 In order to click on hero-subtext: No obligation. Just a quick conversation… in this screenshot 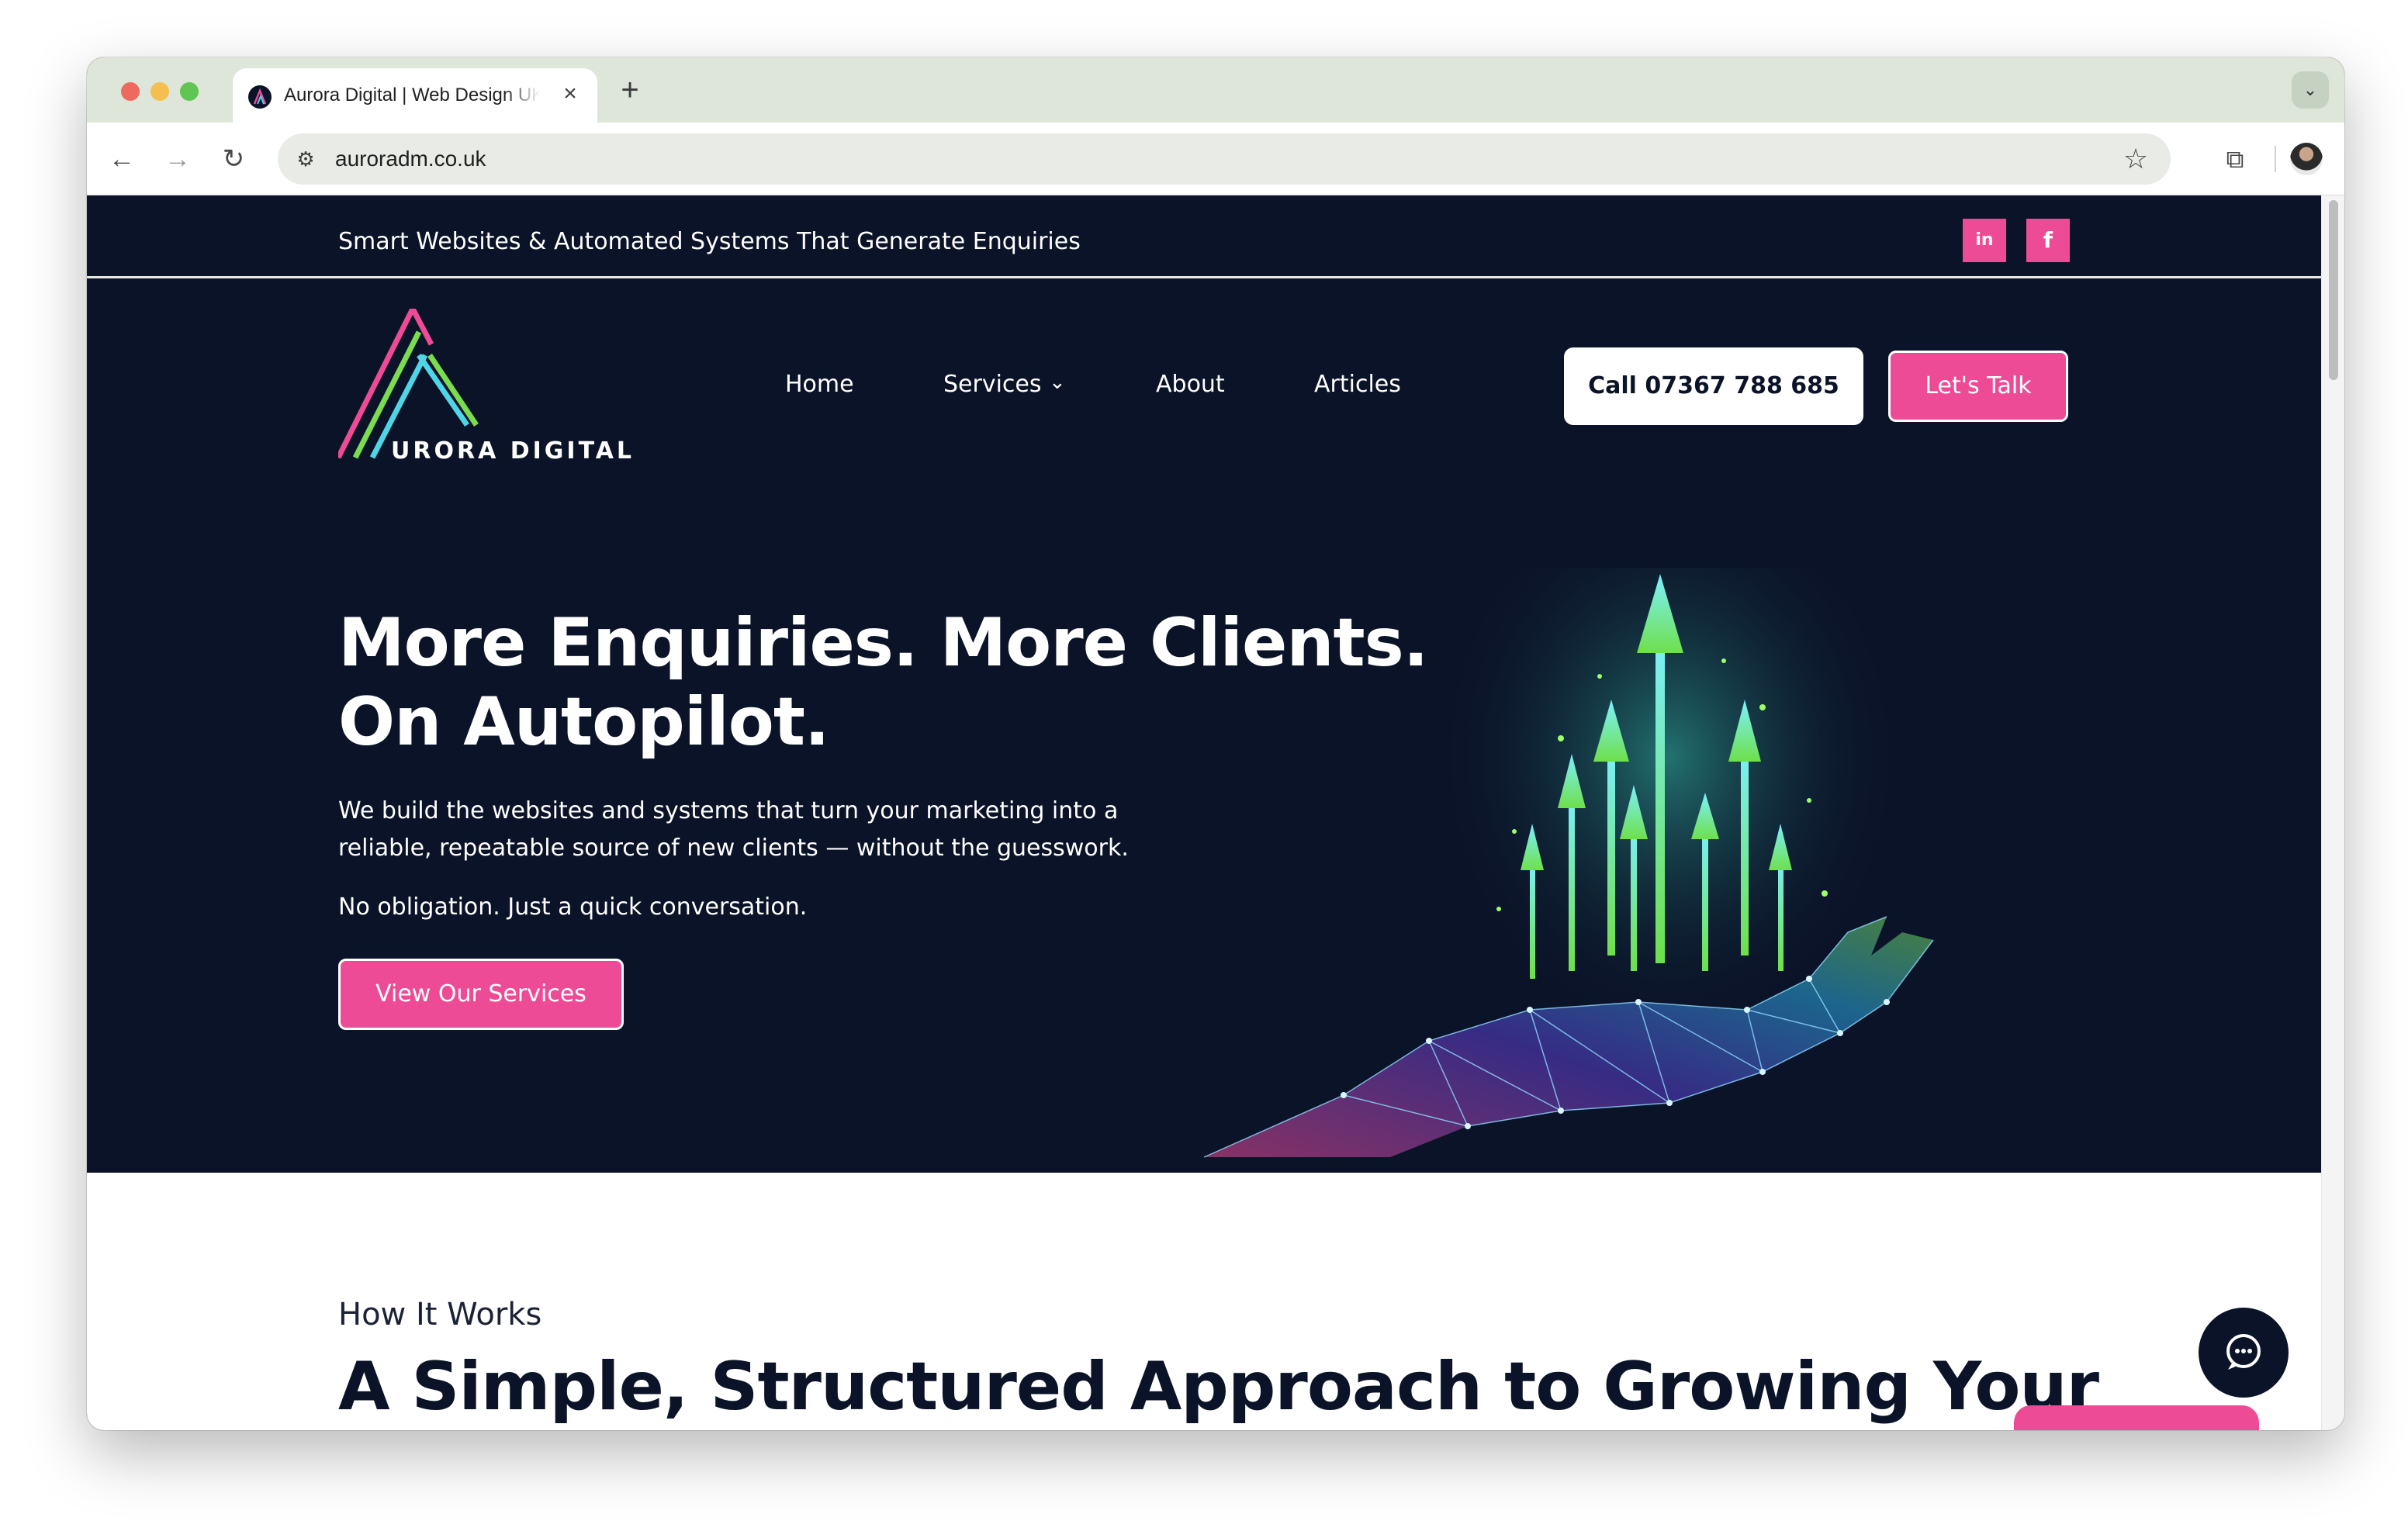, I will do `click(573, 907)`.